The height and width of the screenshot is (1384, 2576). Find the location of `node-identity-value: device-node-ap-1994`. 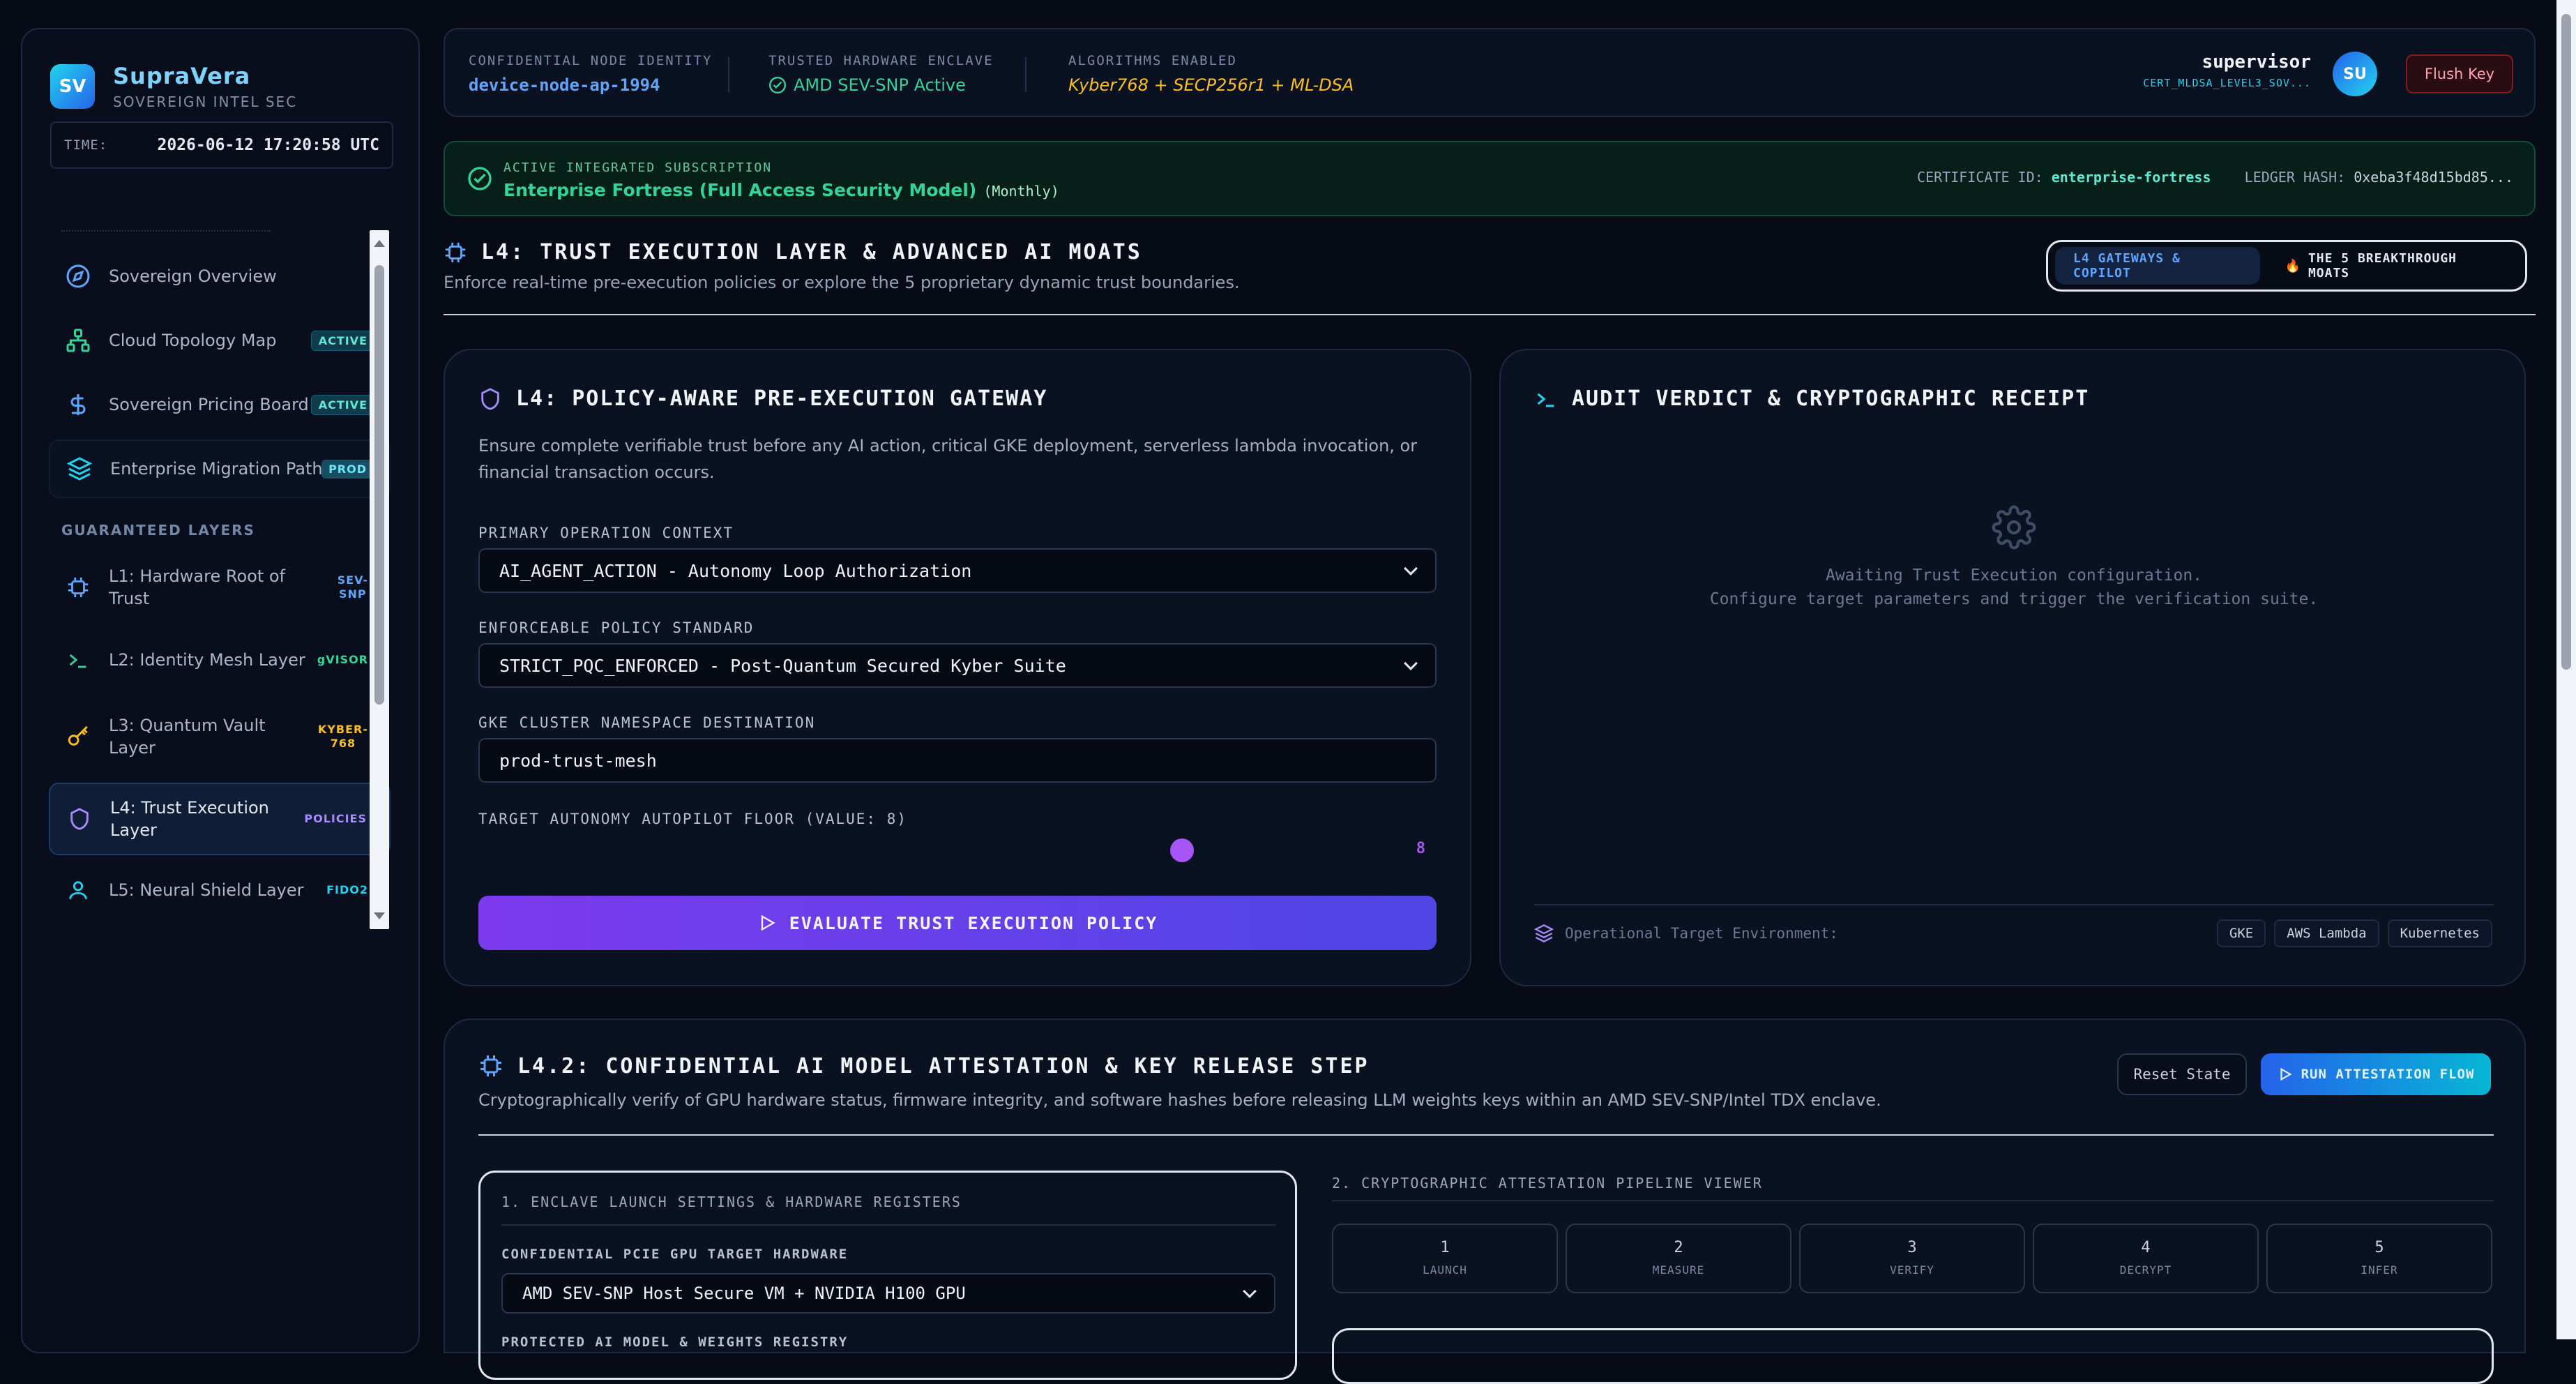

node-identity-value: device-node-ap-1994 is located at coordinates (564, 85).